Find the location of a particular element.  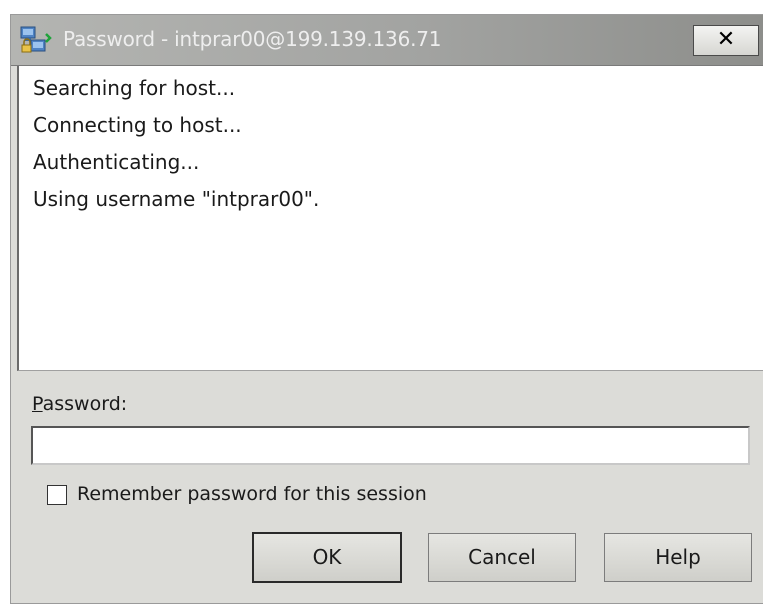

password-input is located at coordinates (390, 445).